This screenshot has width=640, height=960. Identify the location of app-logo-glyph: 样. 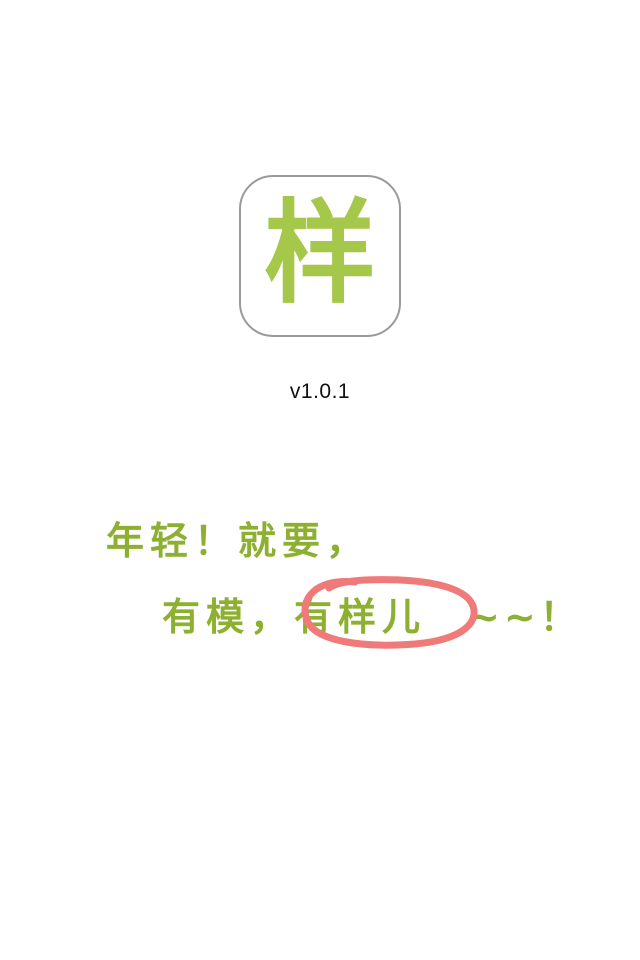
(320, 254).